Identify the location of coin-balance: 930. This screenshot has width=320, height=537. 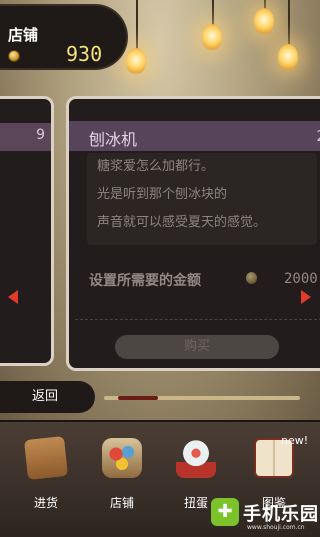
(84, 54).